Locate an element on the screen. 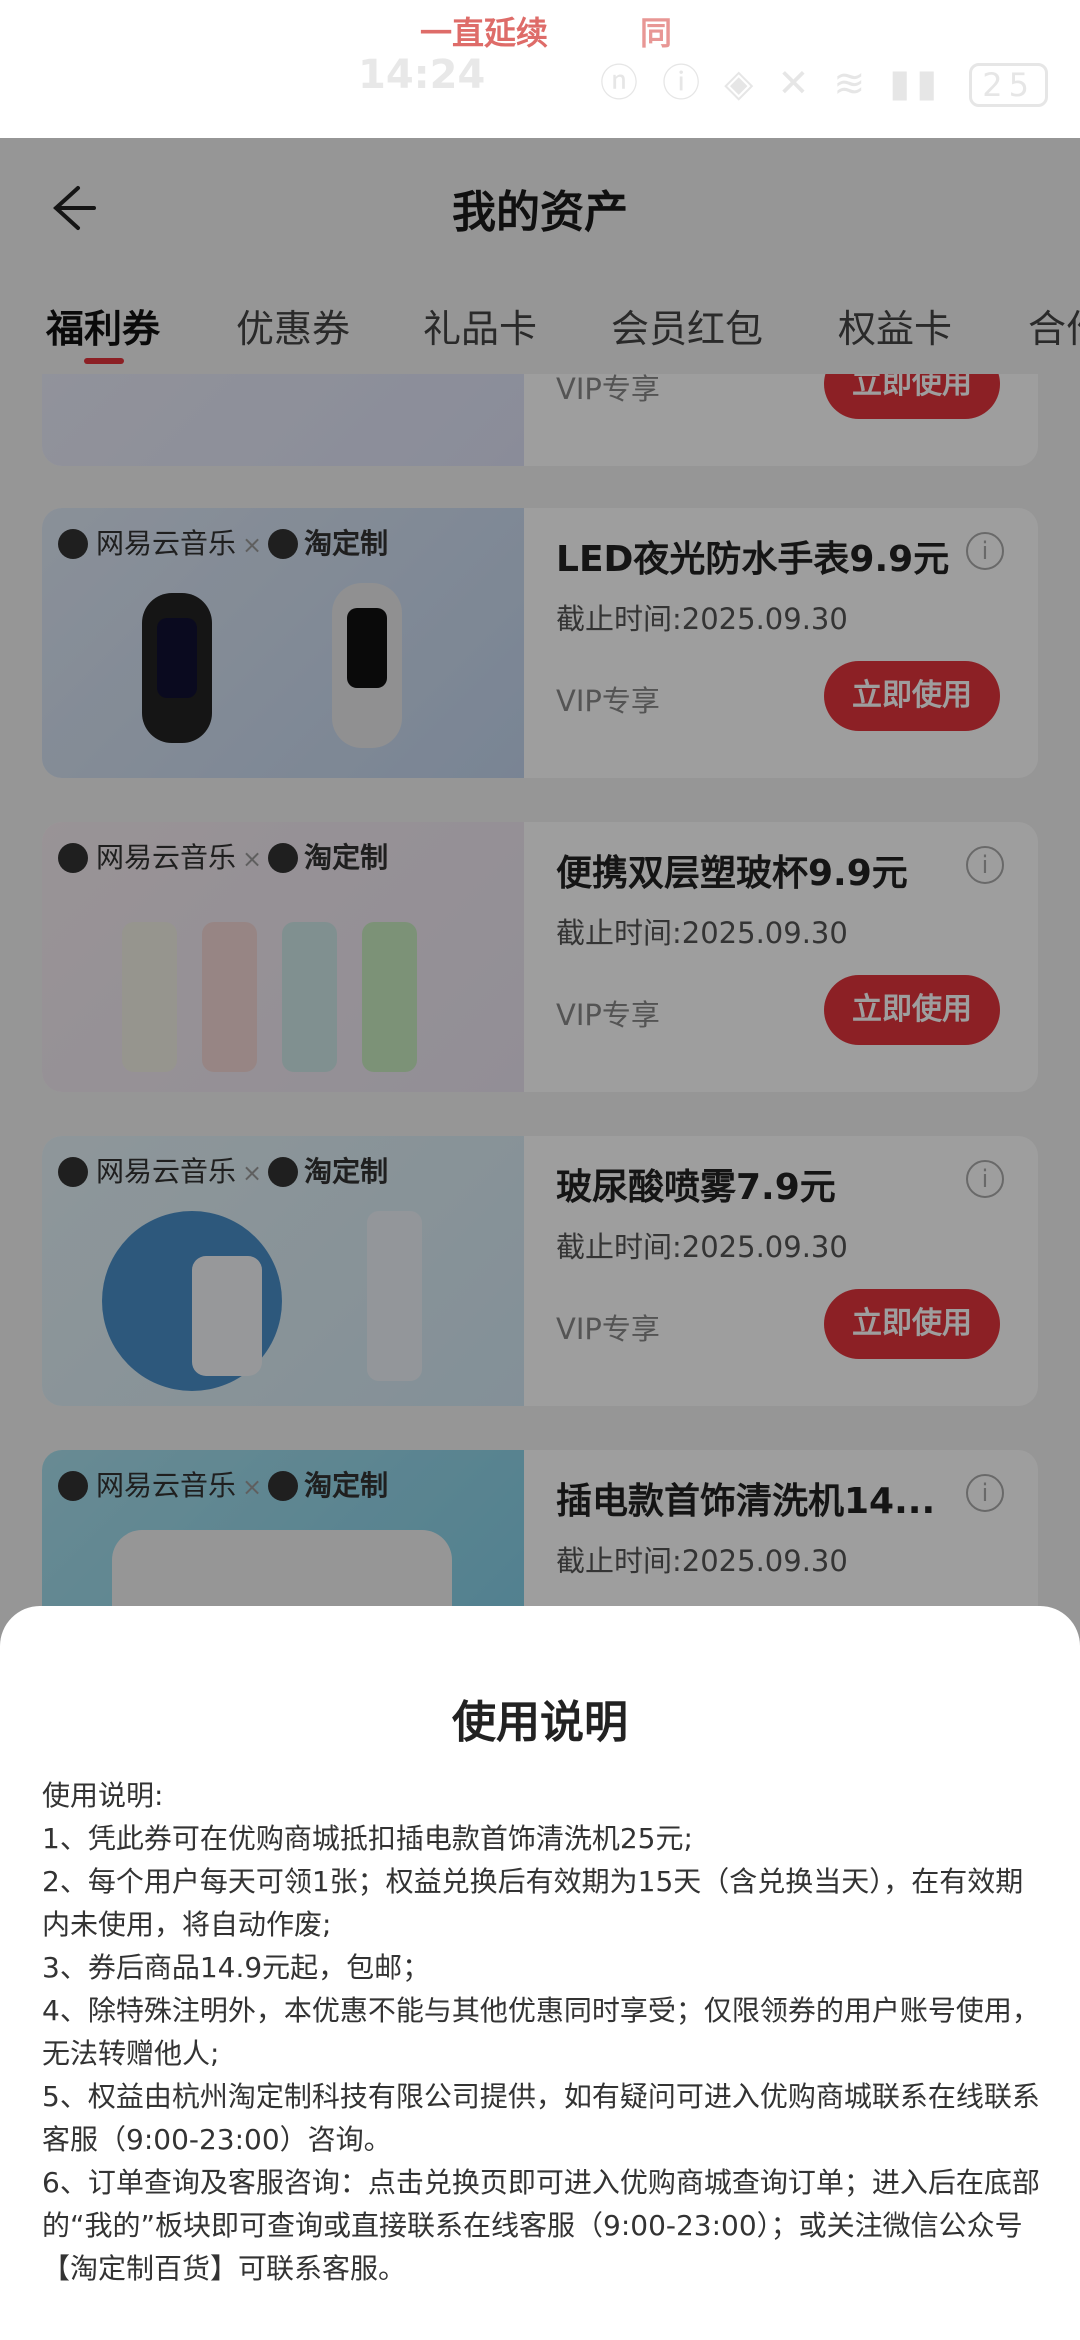  status-time: 14:24 is located at coordinates (422, 75).